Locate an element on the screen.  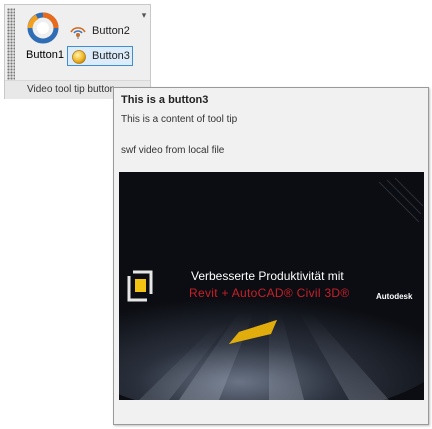
panel-menu-icon: ▾ is located at coordinates (144, 15).